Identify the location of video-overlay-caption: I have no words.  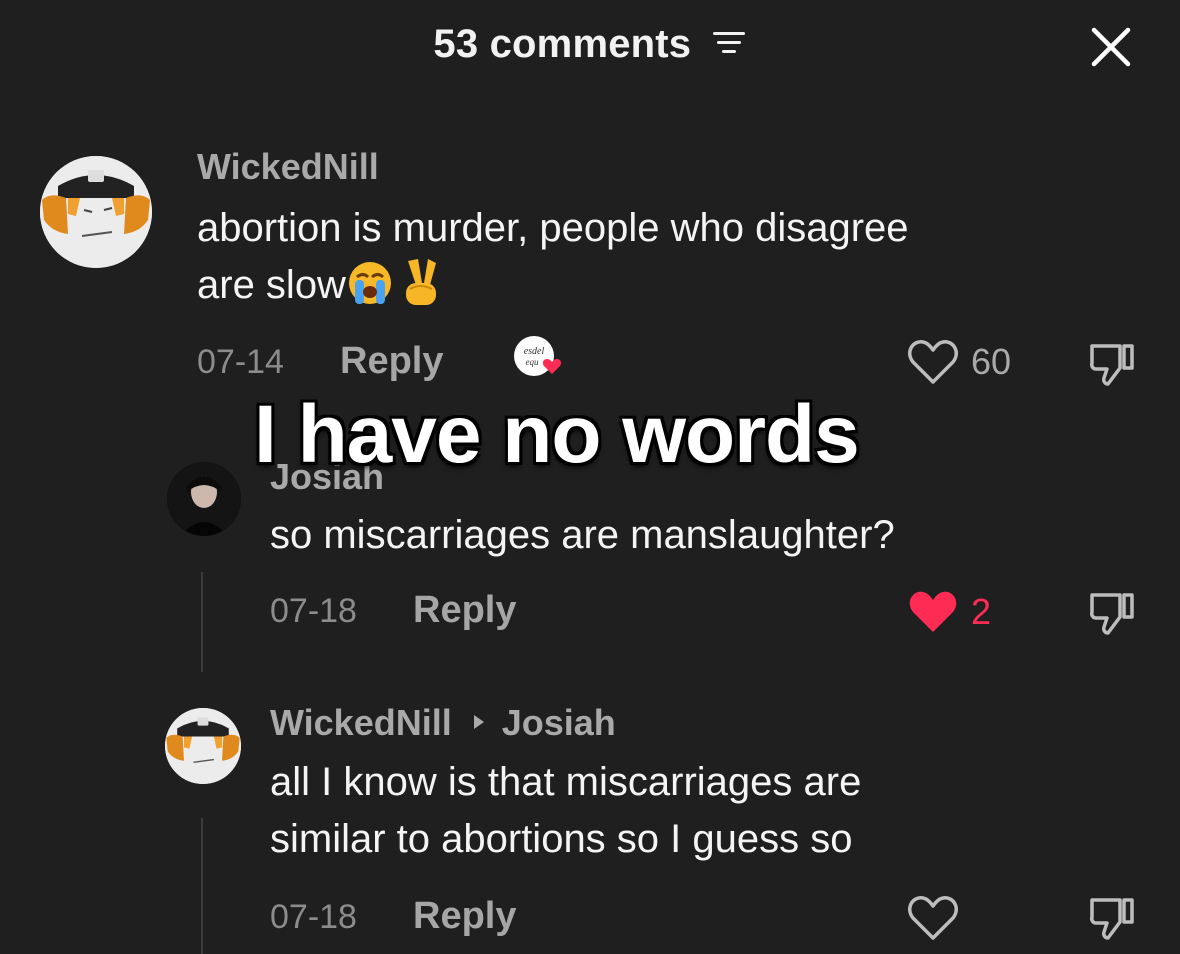
(557, 434).